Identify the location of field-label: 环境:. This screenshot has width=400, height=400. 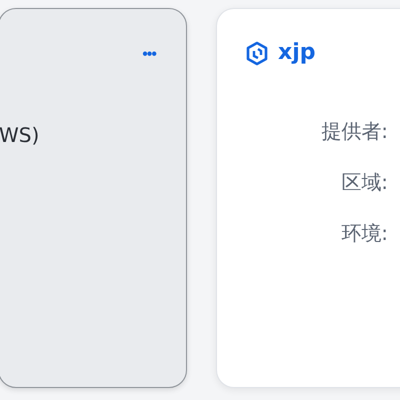
(364, 233).